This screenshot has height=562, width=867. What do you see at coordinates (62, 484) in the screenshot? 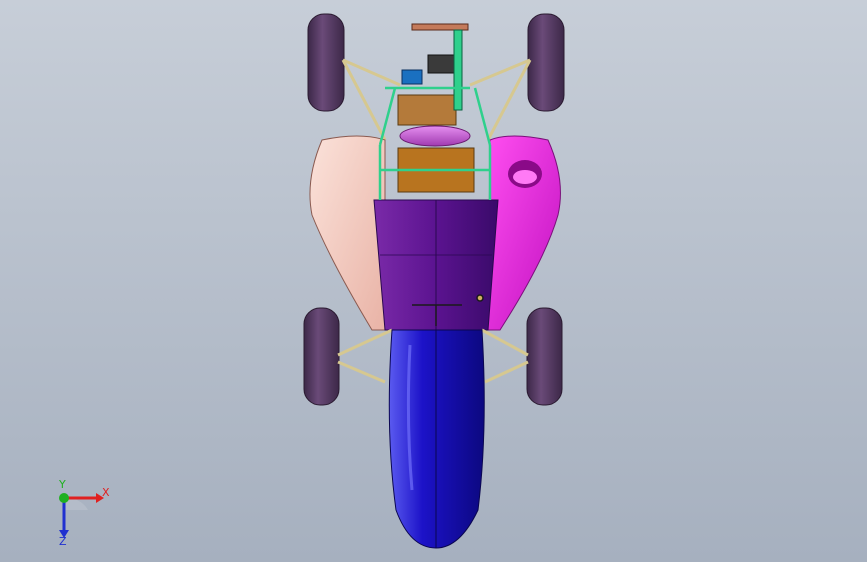
I see `y-axis-label: Y` at bounding box center [62, 484].